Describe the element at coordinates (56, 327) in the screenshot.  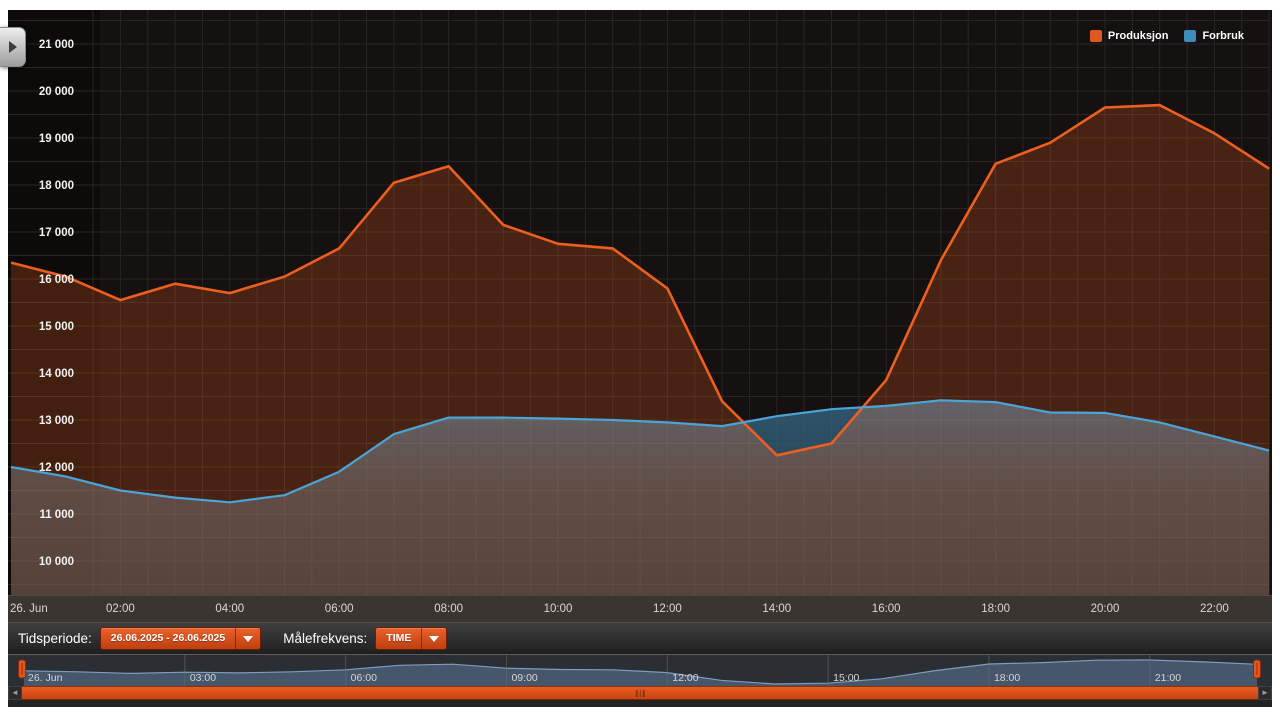
I see `svg-text: 15 000` at that location.